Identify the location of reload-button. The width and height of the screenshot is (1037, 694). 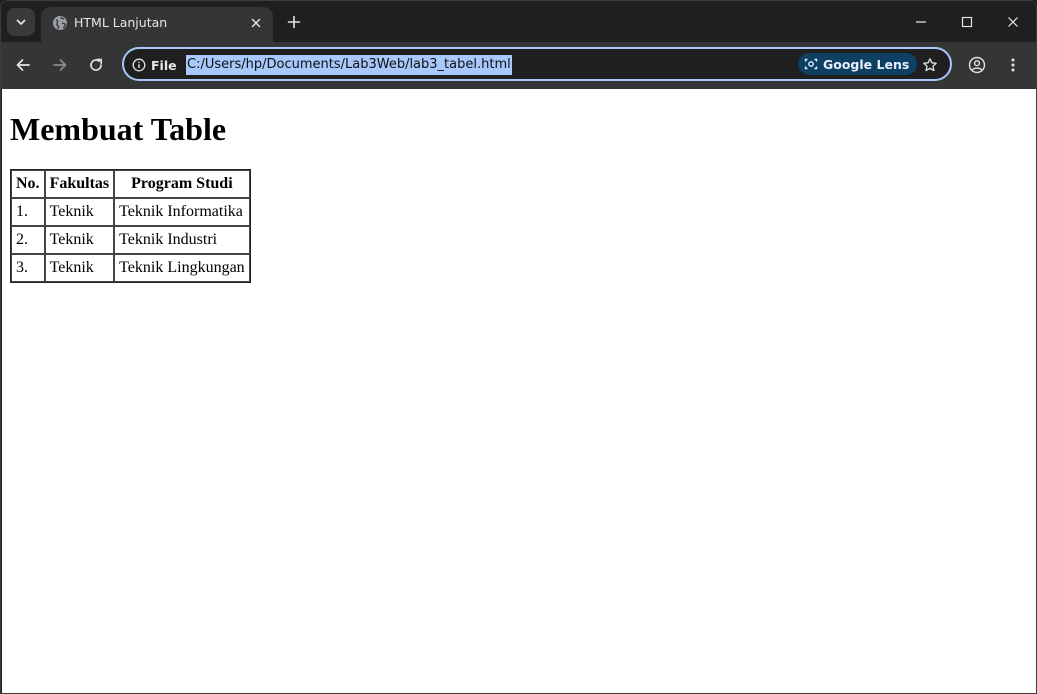
(96, 65).